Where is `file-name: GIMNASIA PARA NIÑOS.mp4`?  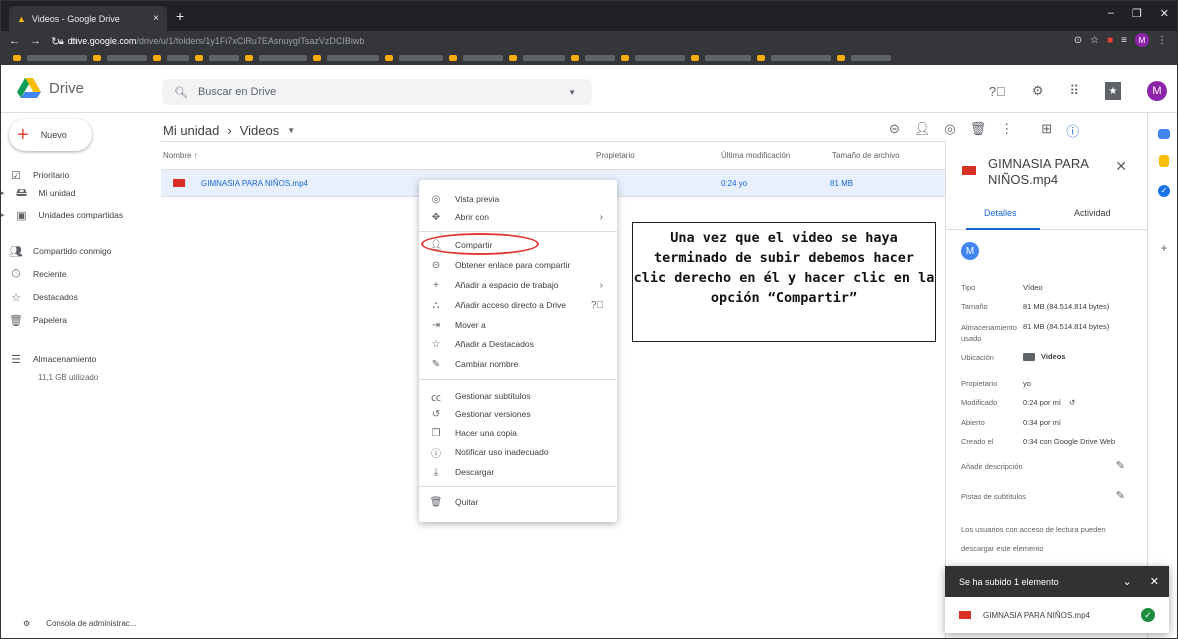 file-name: GIMNASIA PARA NIÑOS.mp4 is located at coordinates (254, 183).